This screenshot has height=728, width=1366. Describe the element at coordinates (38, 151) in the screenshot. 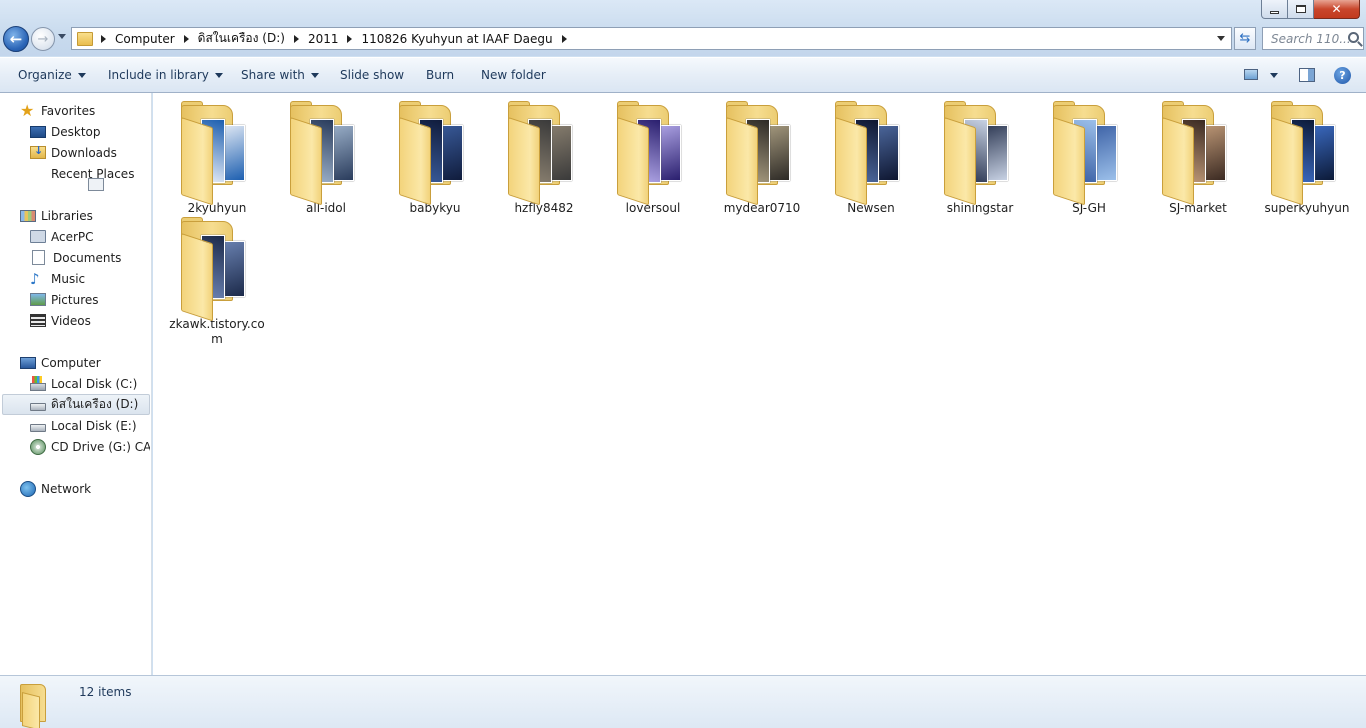

I see `downloads-icon` at that location.